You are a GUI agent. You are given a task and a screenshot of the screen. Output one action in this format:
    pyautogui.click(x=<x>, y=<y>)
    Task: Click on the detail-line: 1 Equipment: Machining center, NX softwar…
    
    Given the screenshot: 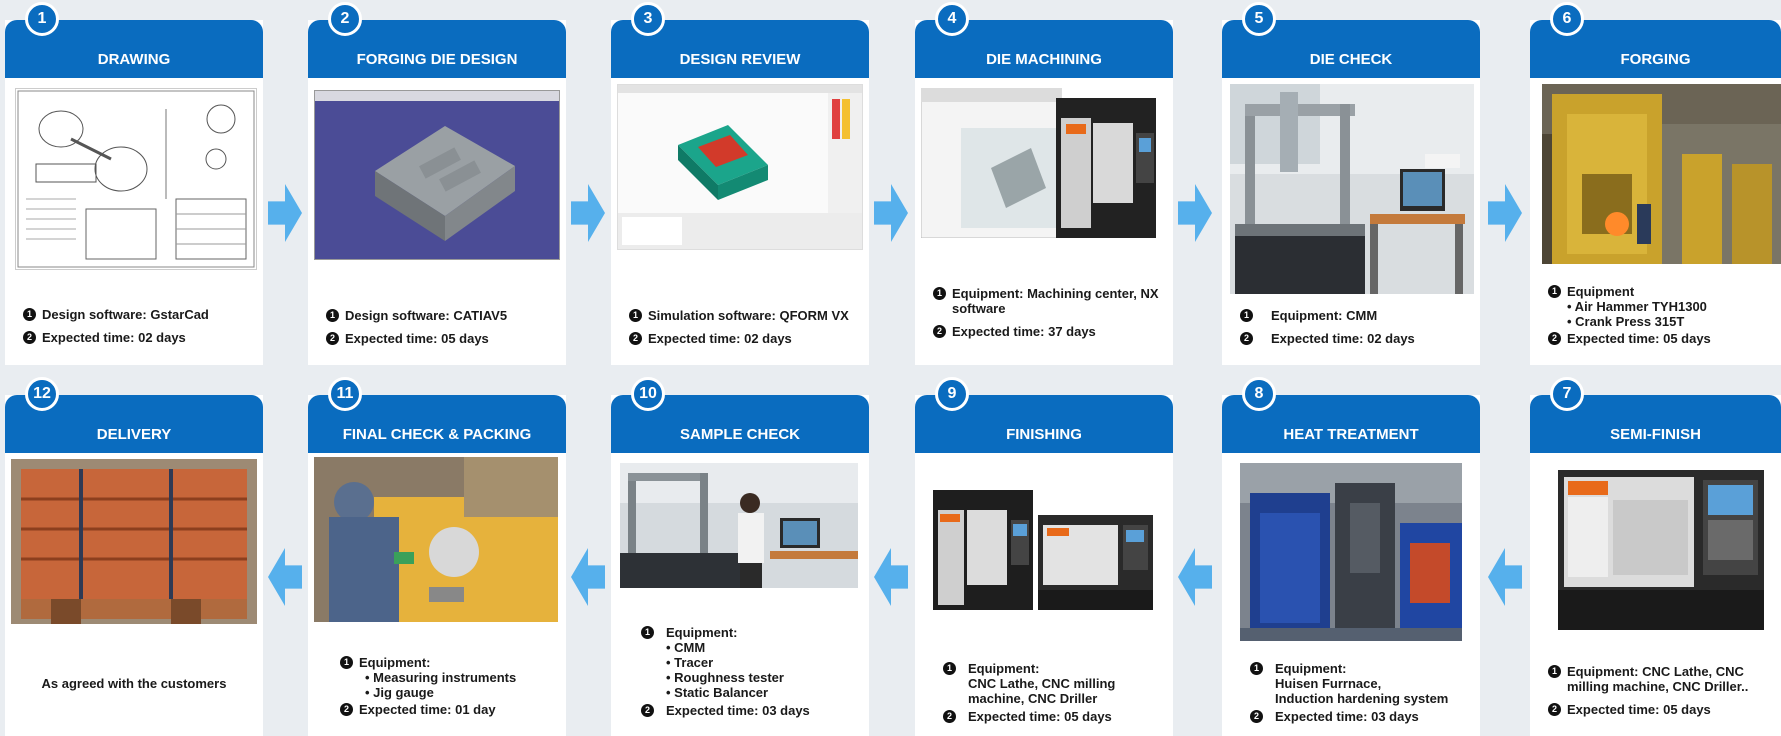 What is the action you would take?
    pyautogui.click(x=1048, y=301)
    